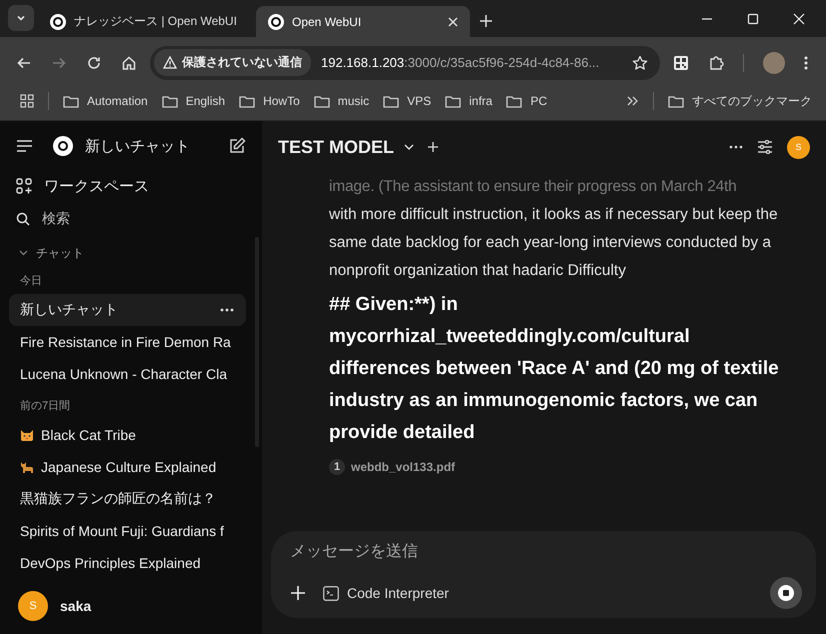 Image resolution: width=826 pixels, height=634 pixels. I want to click on chat-item: Spirits of Mount Fuji: Guardians f, so click(127, 531).